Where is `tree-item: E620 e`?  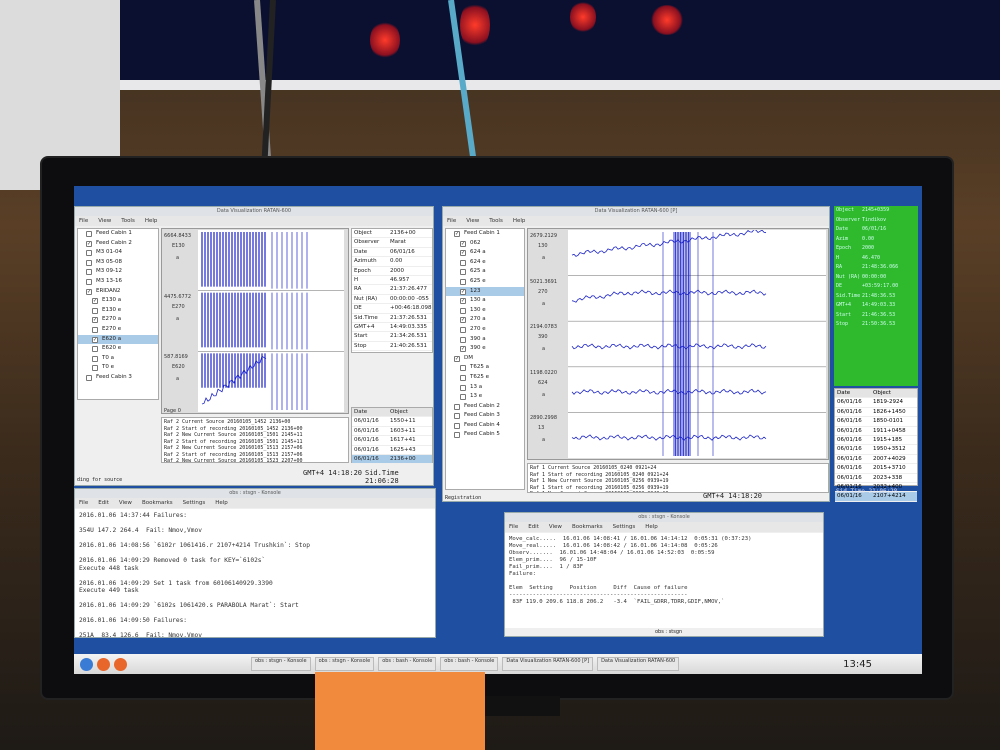 tree-item: E620 e is located at coordinates (118, 349).